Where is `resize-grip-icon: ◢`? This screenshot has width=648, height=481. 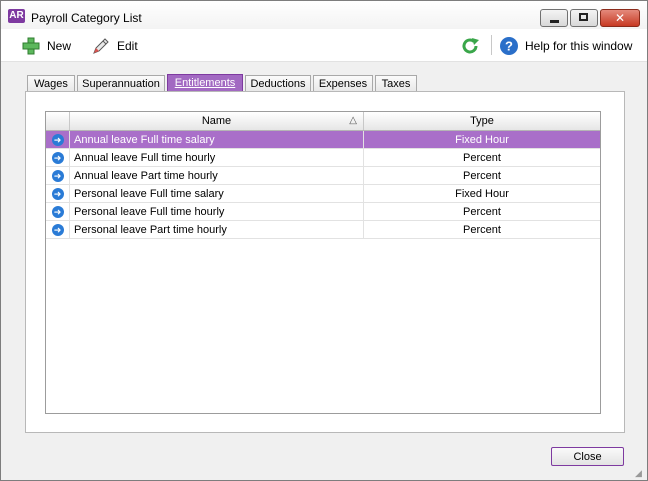
resize-grip-icon: ◢ is located at coordinates (640, 473).